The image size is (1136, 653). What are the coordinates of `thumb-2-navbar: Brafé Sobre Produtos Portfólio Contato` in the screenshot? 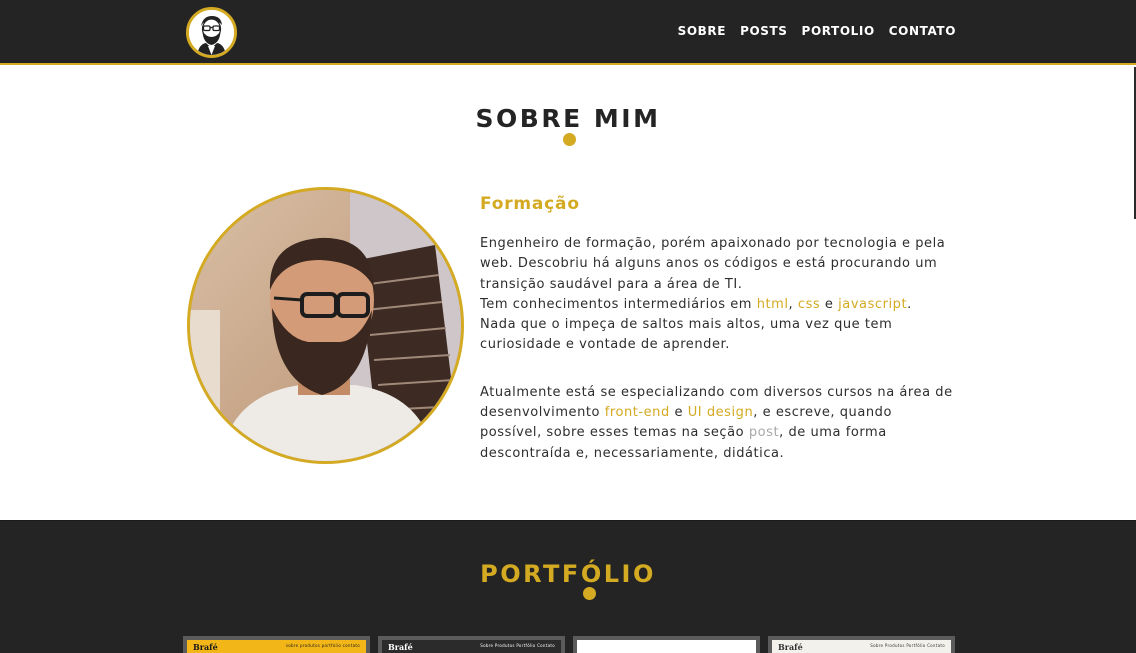 It's located at (471, 646).